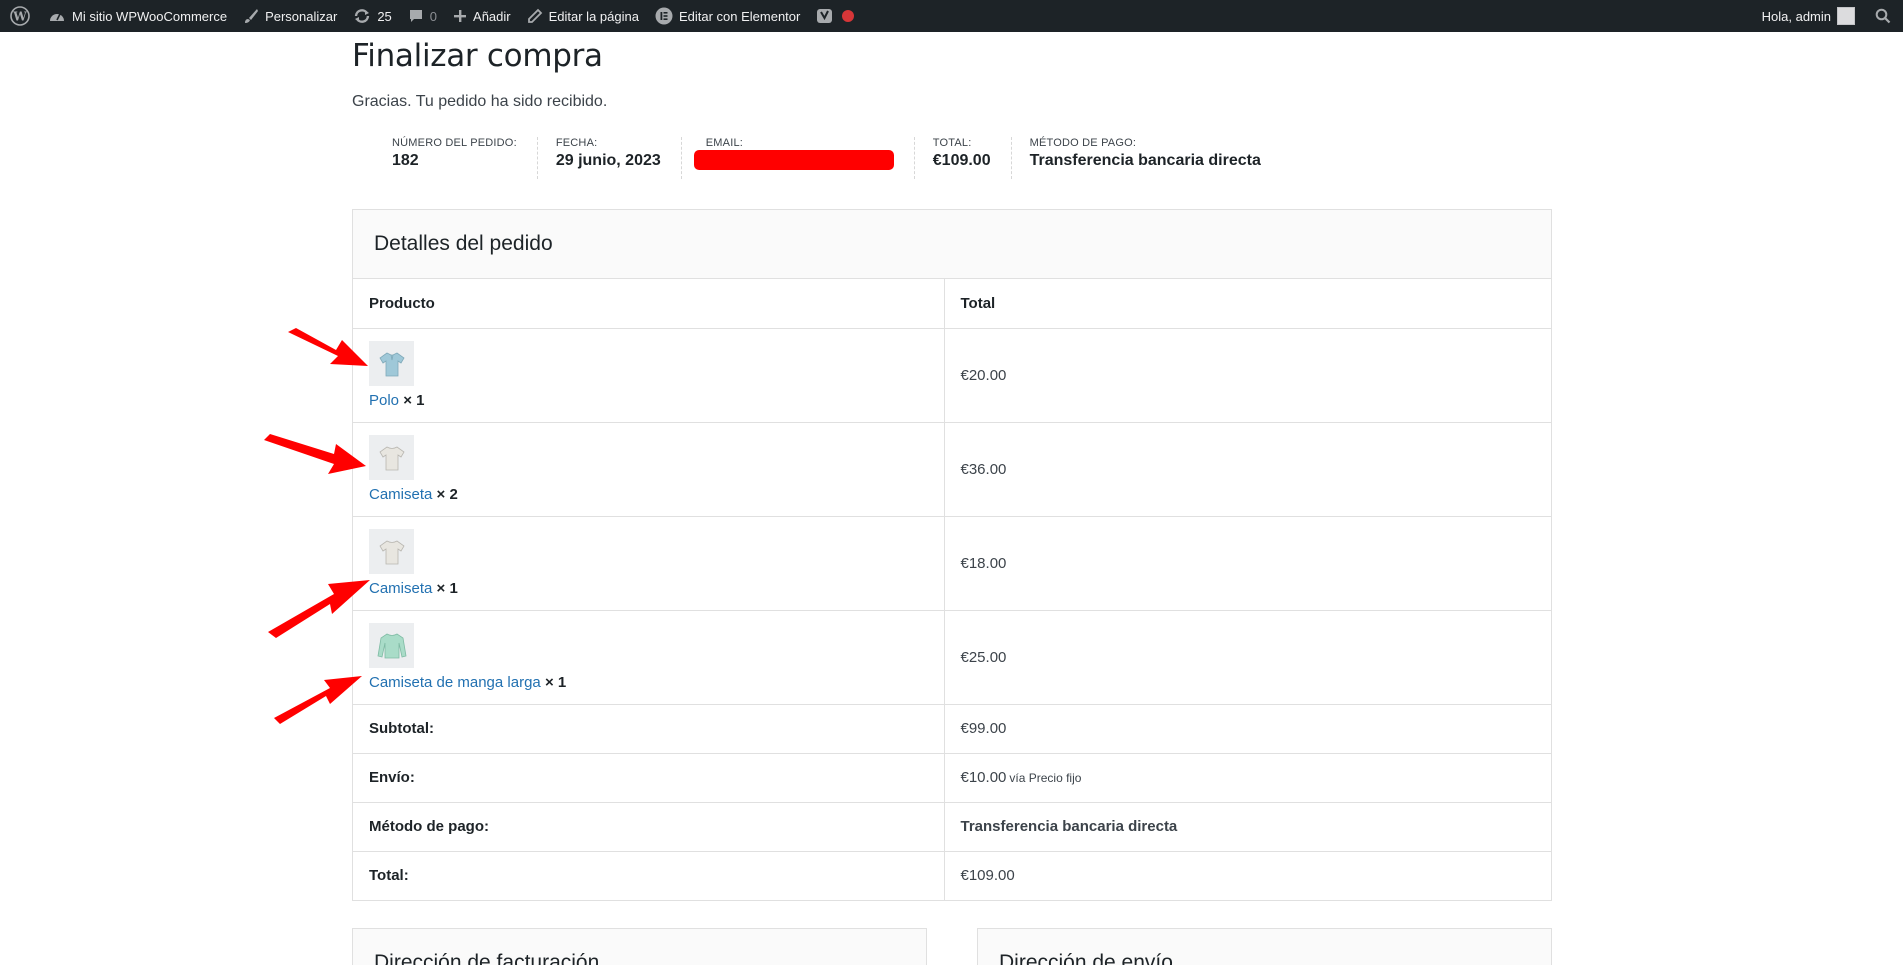  I want to click on elementor-icon, so click(664, 16).